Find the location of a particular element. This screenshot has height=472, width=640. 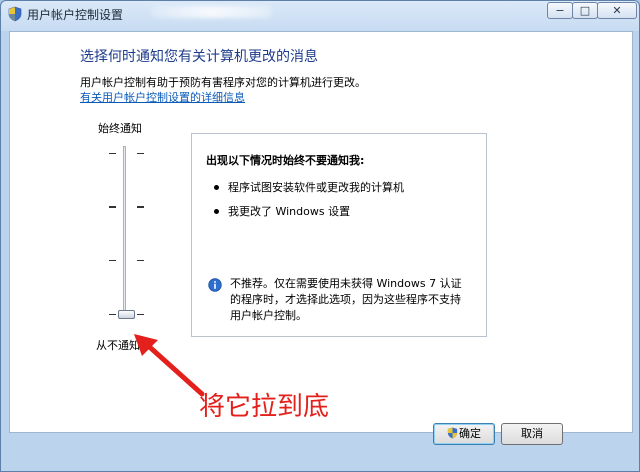

slider-thumb is located at coordinates (126, 314).